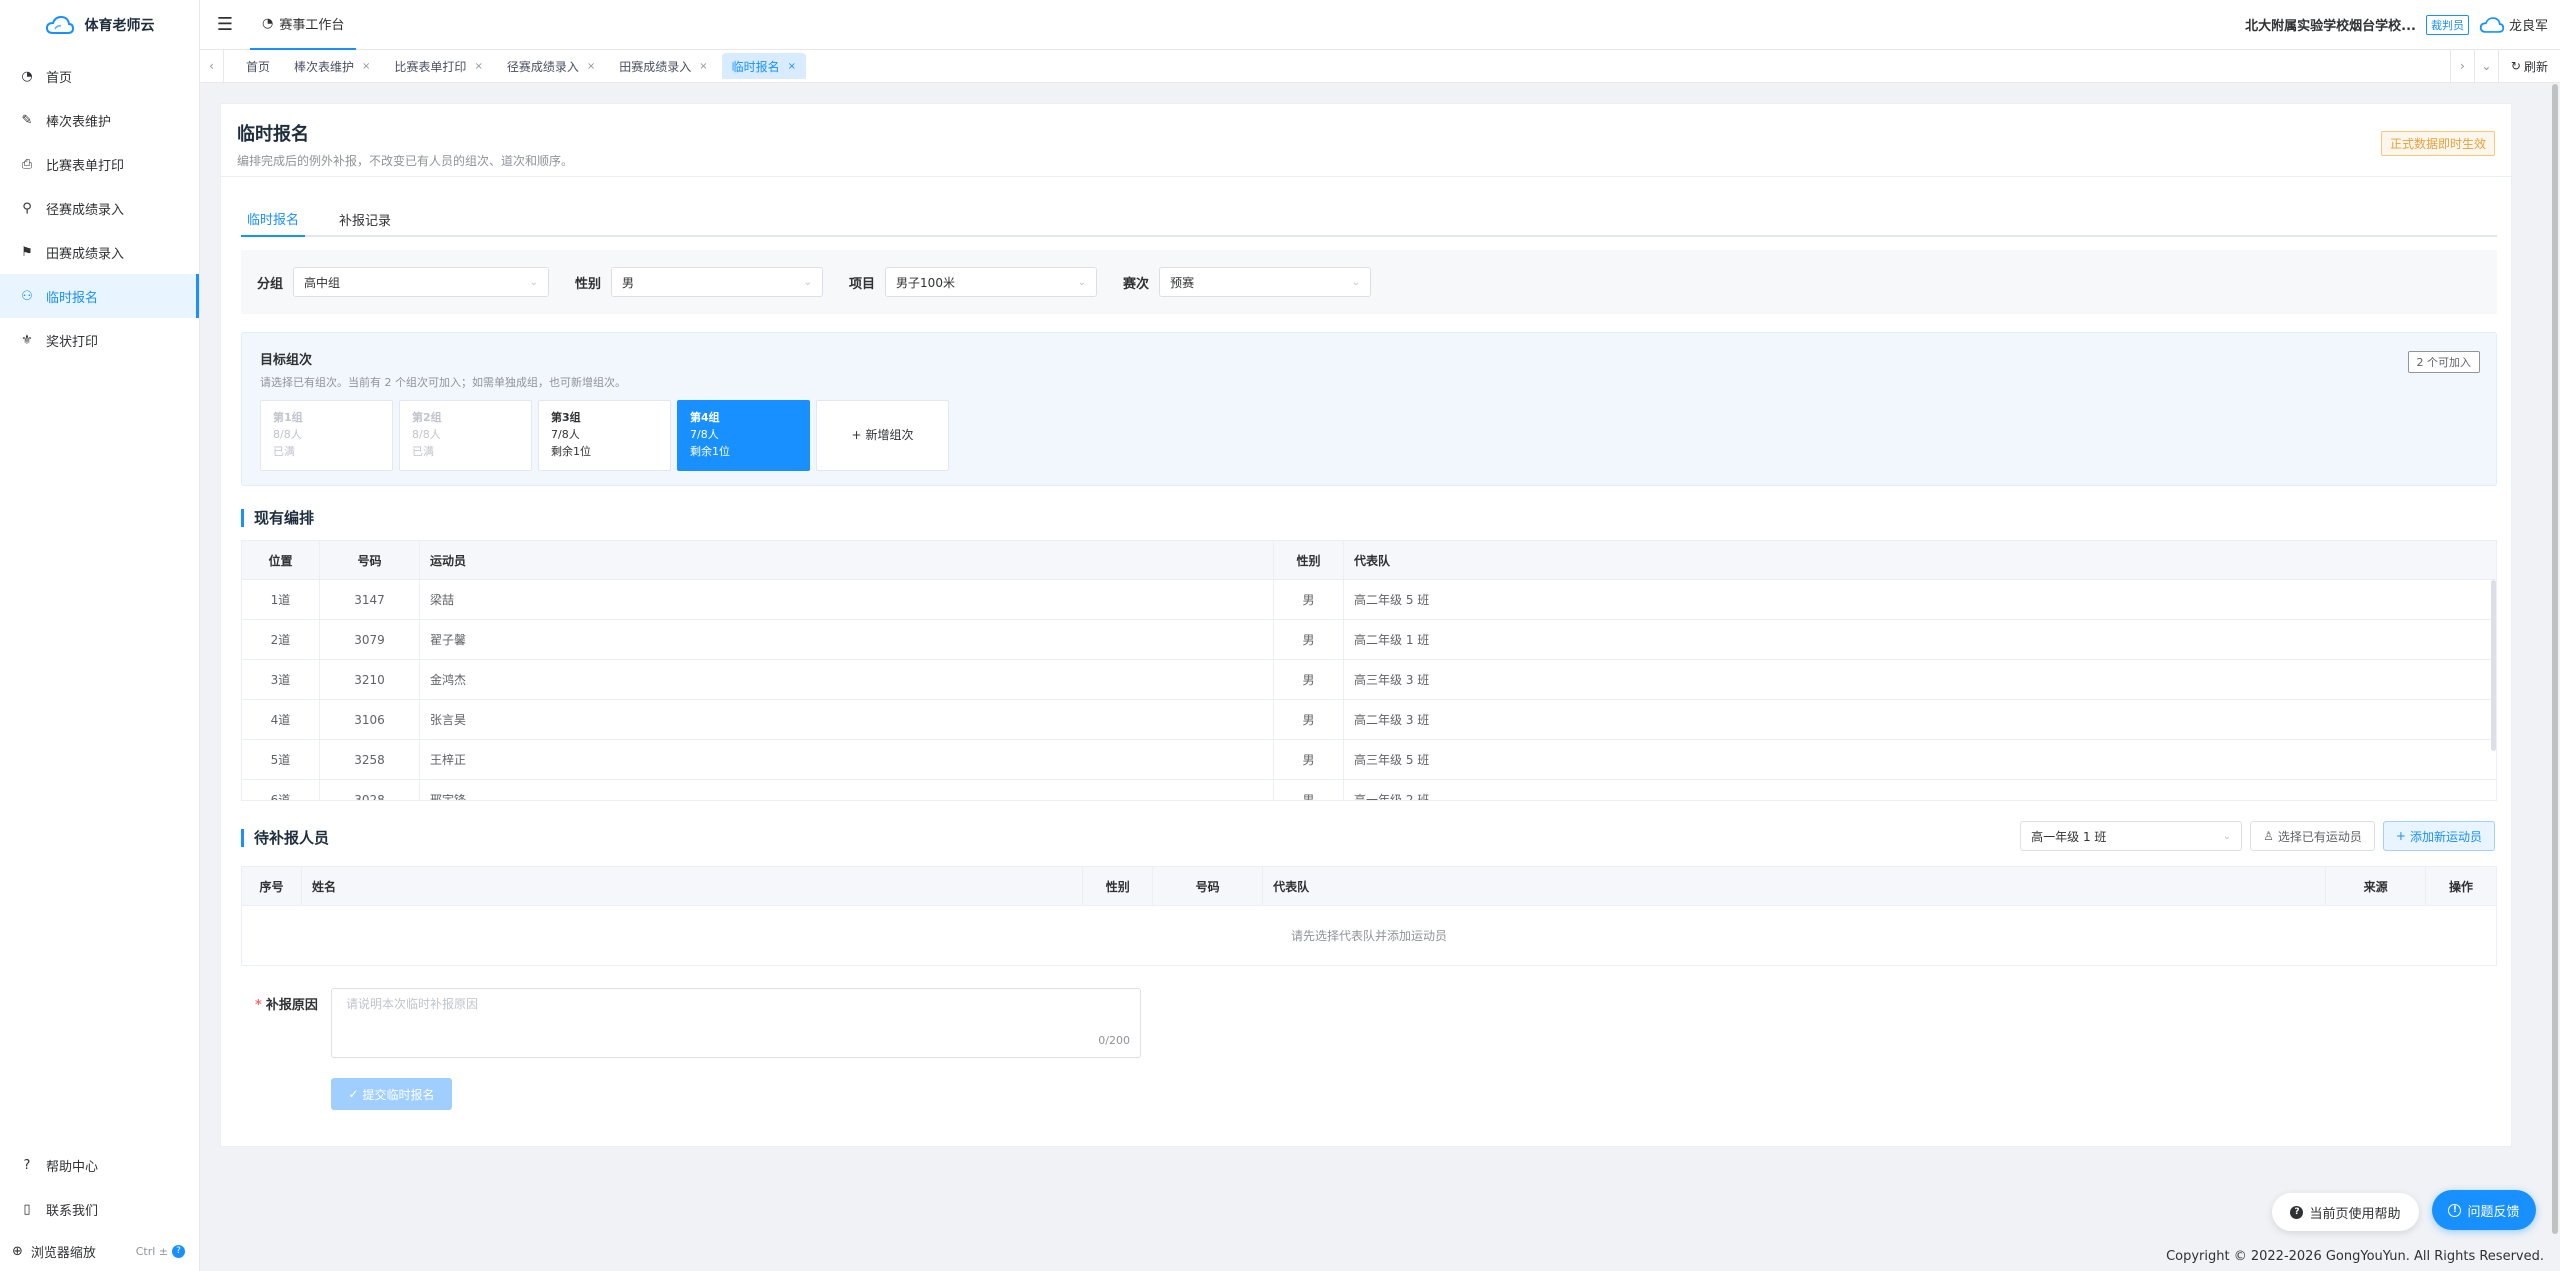  I want to click on top-tab-workbench: ◔ 赛事工作台, so click(303, 25).